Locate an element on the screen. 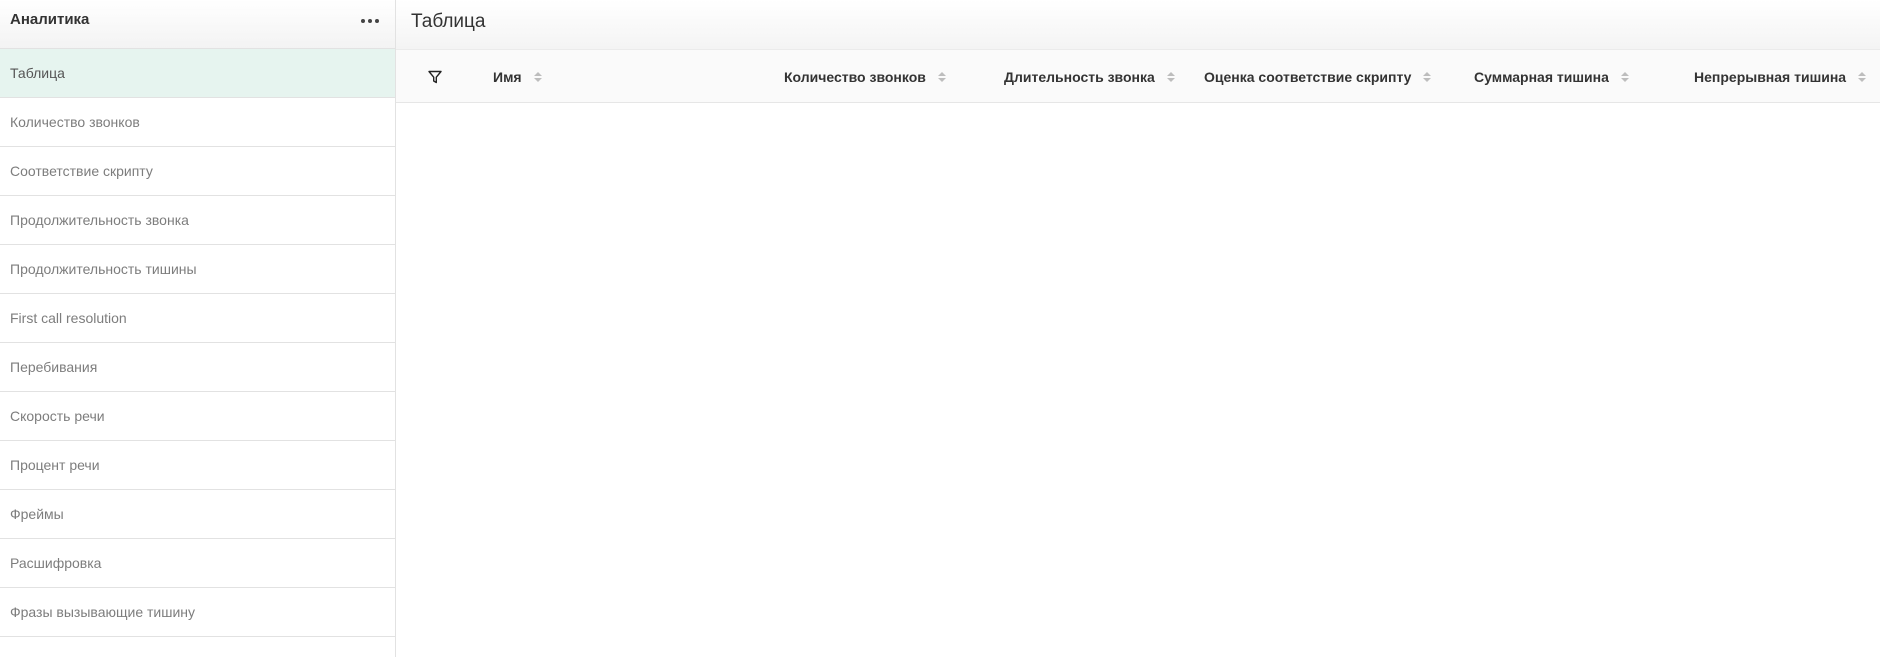 The image size is (1880, 657). funnel-icon is located at coordinates (435, 77).